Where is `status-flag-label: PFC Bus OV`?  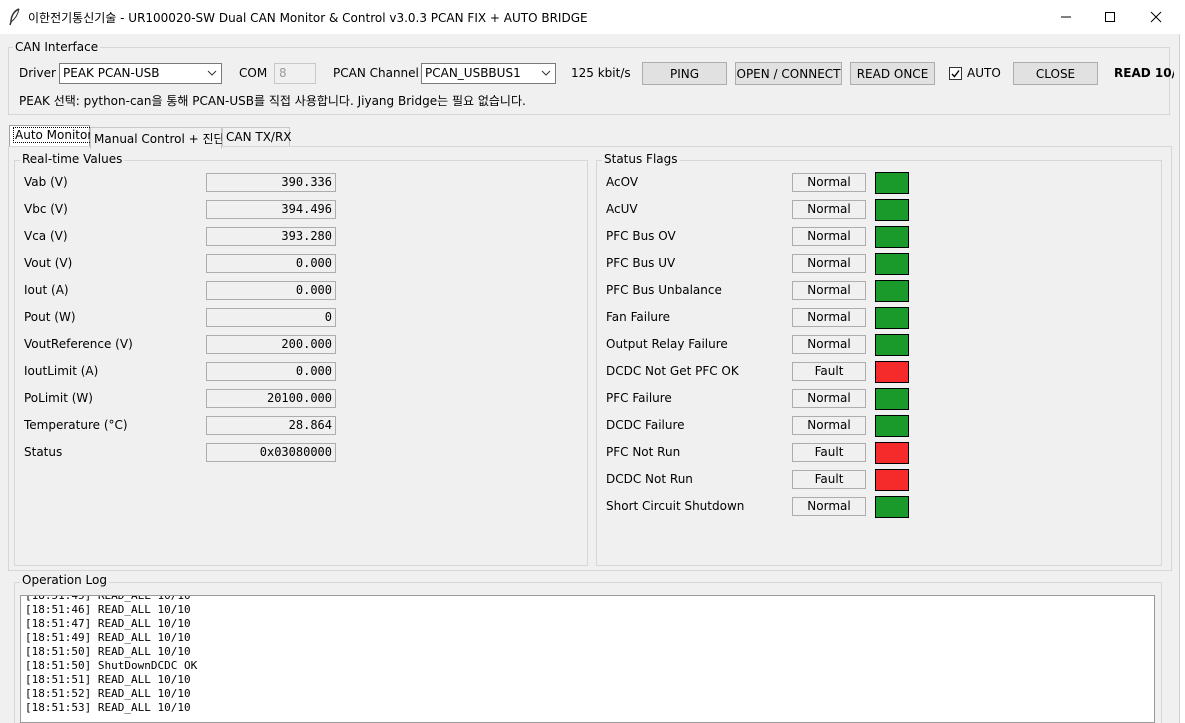
status-flag-label: PFC Bus OV is located at coordinates (641, 236).